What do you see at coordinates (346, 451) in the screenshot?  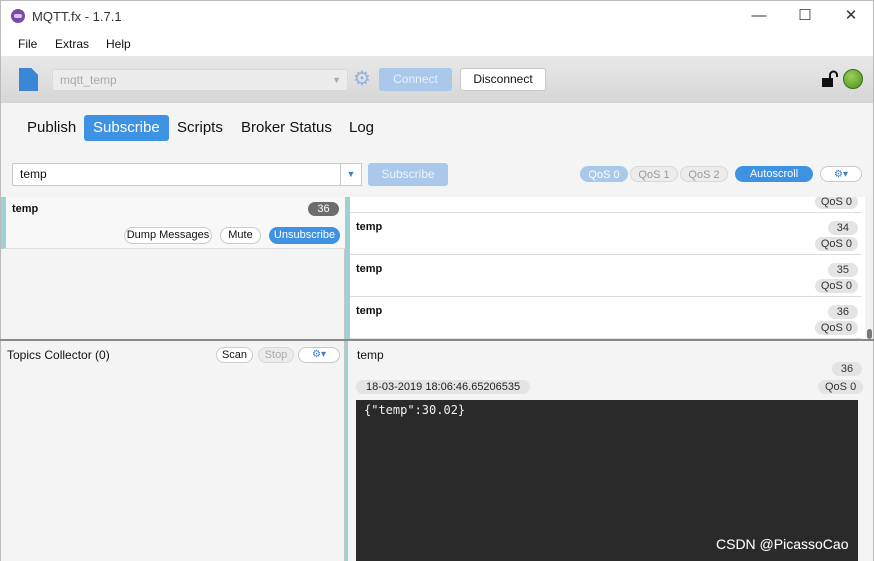 I see `panel-accent` at bounding box center [346, 451].